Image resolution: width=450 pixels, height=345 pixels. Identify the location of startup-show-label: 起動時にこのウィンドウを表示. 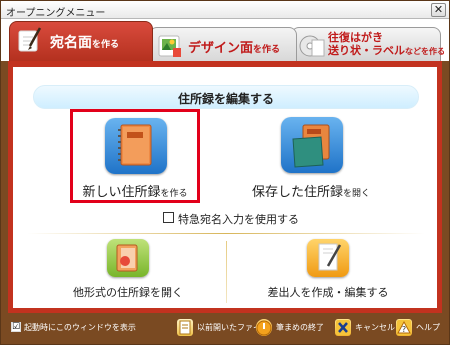
(80, 327).